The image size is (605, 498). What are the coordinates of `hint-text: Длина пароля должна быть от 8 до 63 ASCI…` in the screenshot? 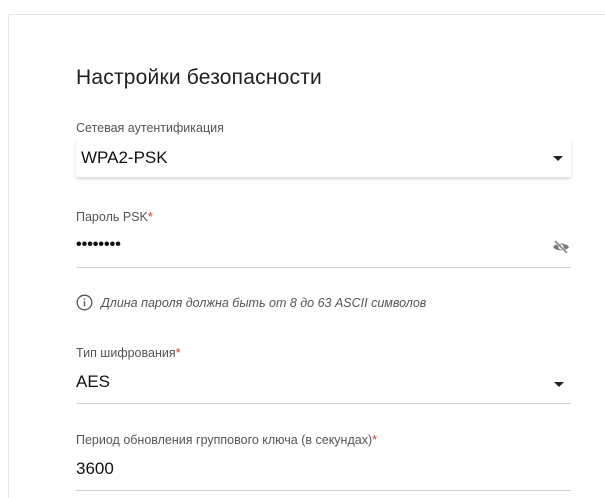 It's located at (264, 302).